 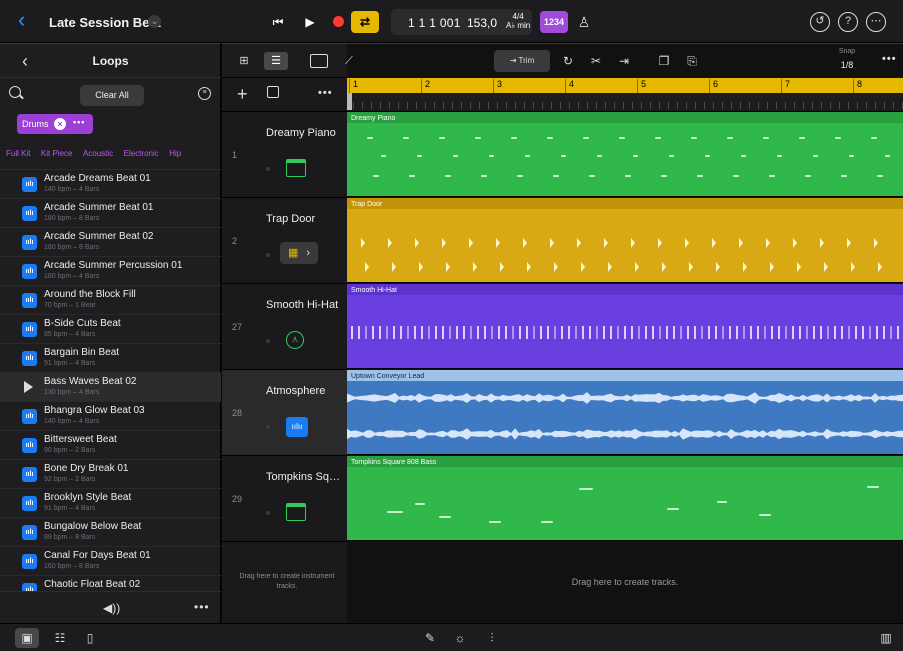 What do you see at coordinates (625, 95) in the screenshot?
I see `timeline-ruler: 1 2 3 4 5 6 7 8` at bounding box center [625, 95].